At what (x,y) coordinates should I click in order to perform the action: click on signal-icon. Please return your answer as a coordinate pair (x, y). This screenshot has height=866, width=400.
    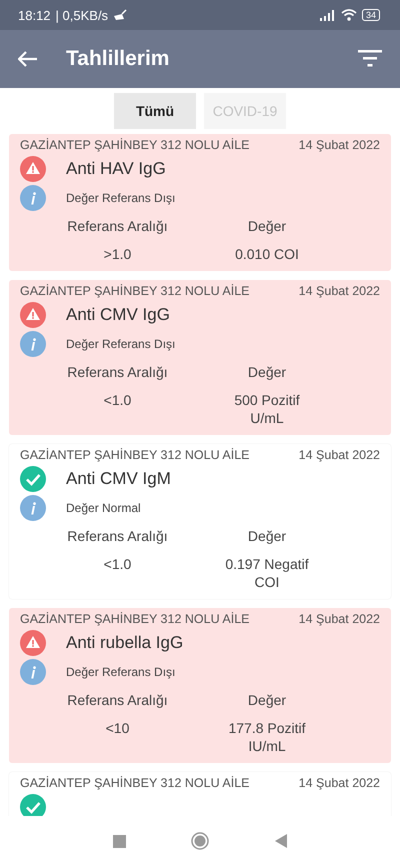
    Looking at the image, I should click on (328, 15).